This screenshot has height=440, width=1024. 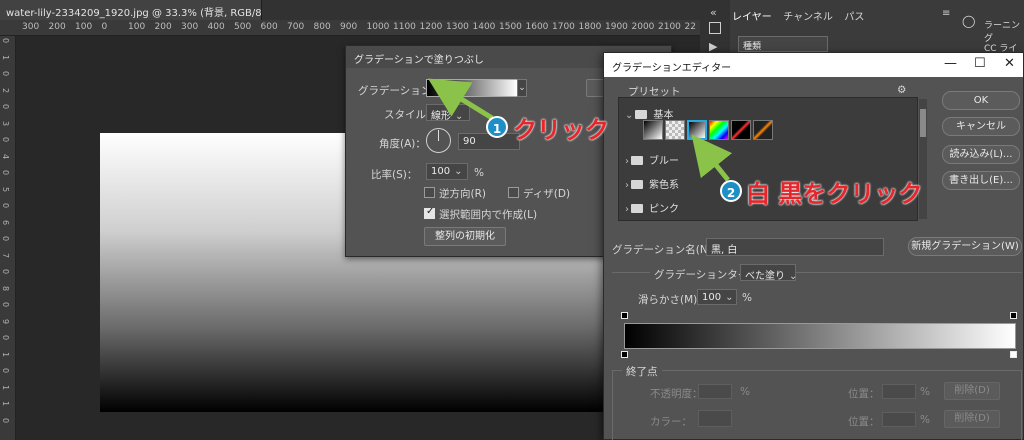 I want to click on step-2-callout: 白 黒をクリック, so click(x=834, y=194).